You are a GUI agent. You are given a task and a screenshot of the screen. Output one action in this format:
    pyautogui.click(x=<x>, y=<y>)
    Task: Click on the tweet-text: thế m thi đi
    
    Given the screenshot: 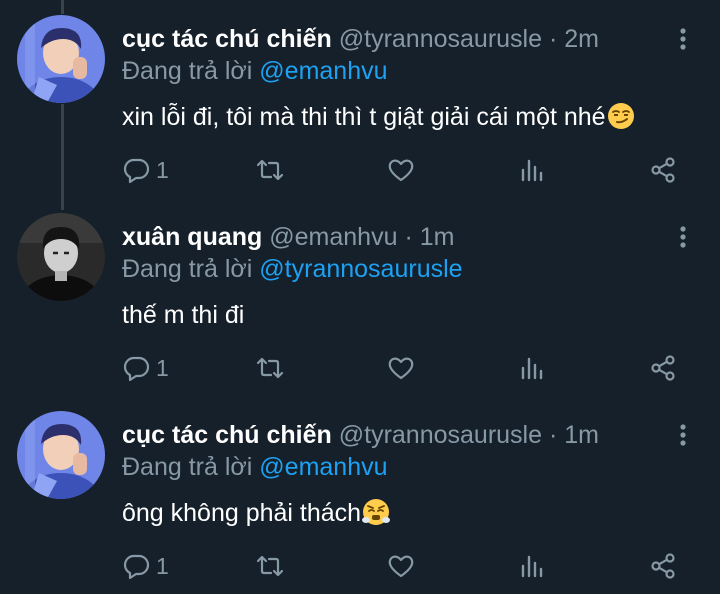 What is the action you would take?
    pyautogui.click(x=183, y=315)
    